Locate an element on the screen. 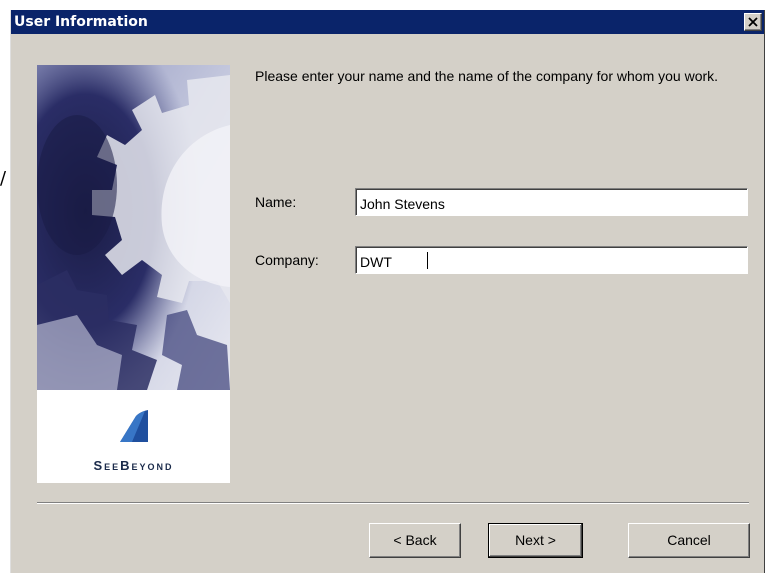 This screenshot has width=768, height=573. close-icon is located at coordinates (753, 22).